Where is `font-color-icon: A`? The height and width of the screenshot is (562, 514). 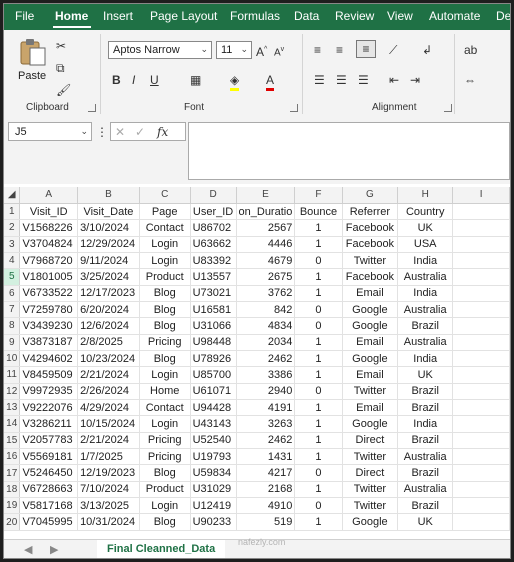 font-color-icon: A is located at coordinates (270, 81).